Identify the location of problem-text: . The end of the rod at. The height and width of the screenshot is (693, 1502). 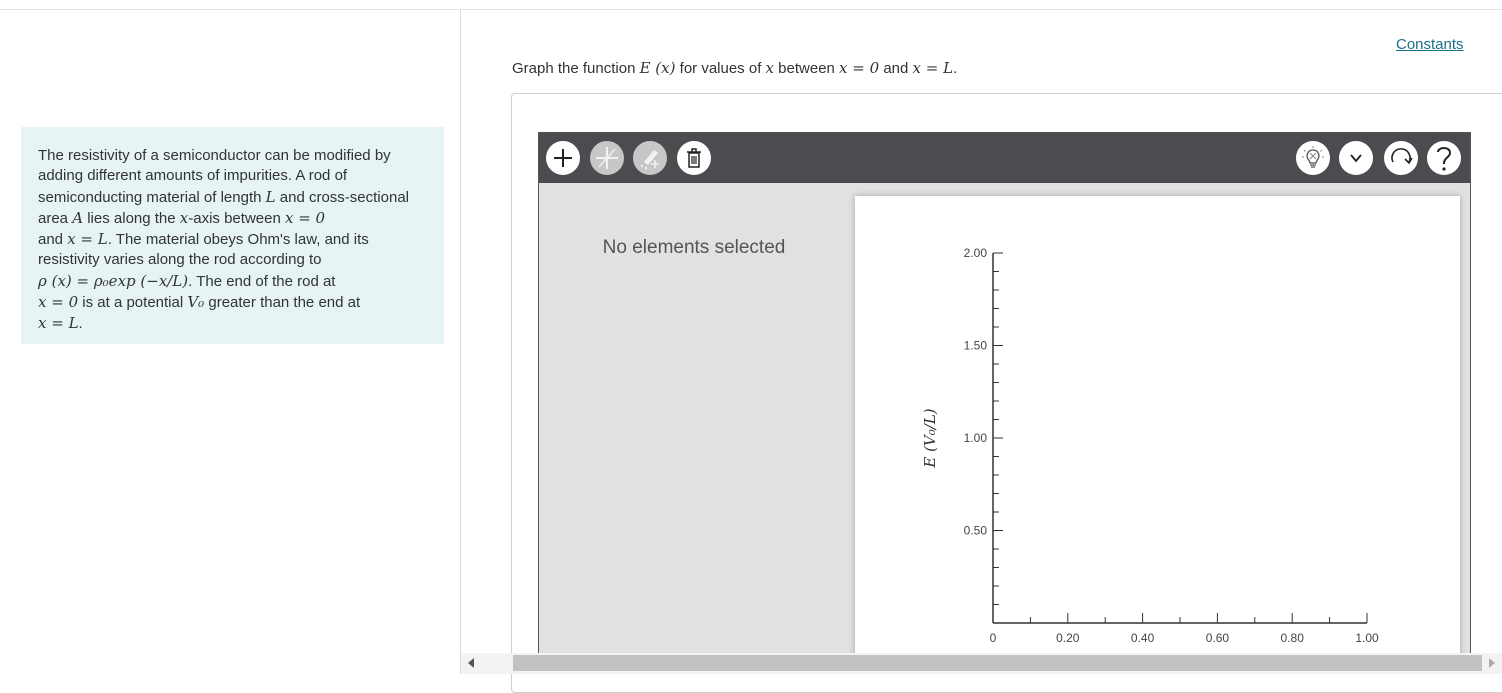
(262, 281).